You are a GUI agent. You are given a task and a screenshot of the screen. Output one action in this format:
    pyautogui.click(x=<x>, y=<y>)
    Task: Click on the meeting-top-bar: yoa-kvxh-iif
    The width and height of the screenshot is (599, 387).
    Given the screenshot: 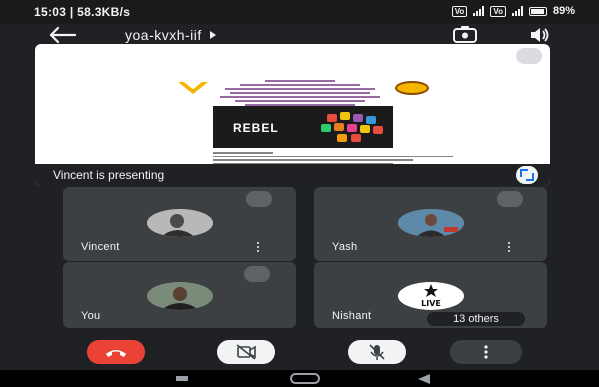 What is the action you would take?
    pyautogui.click(x=299, y=35)
    